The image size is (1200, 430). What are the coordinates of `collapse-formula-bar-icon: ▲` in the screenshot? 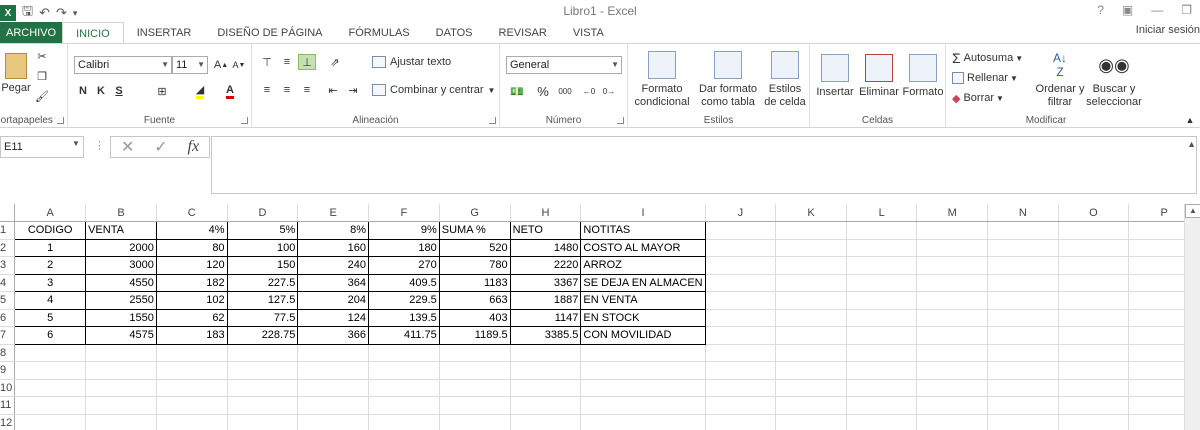 It's located at (1191, 144).